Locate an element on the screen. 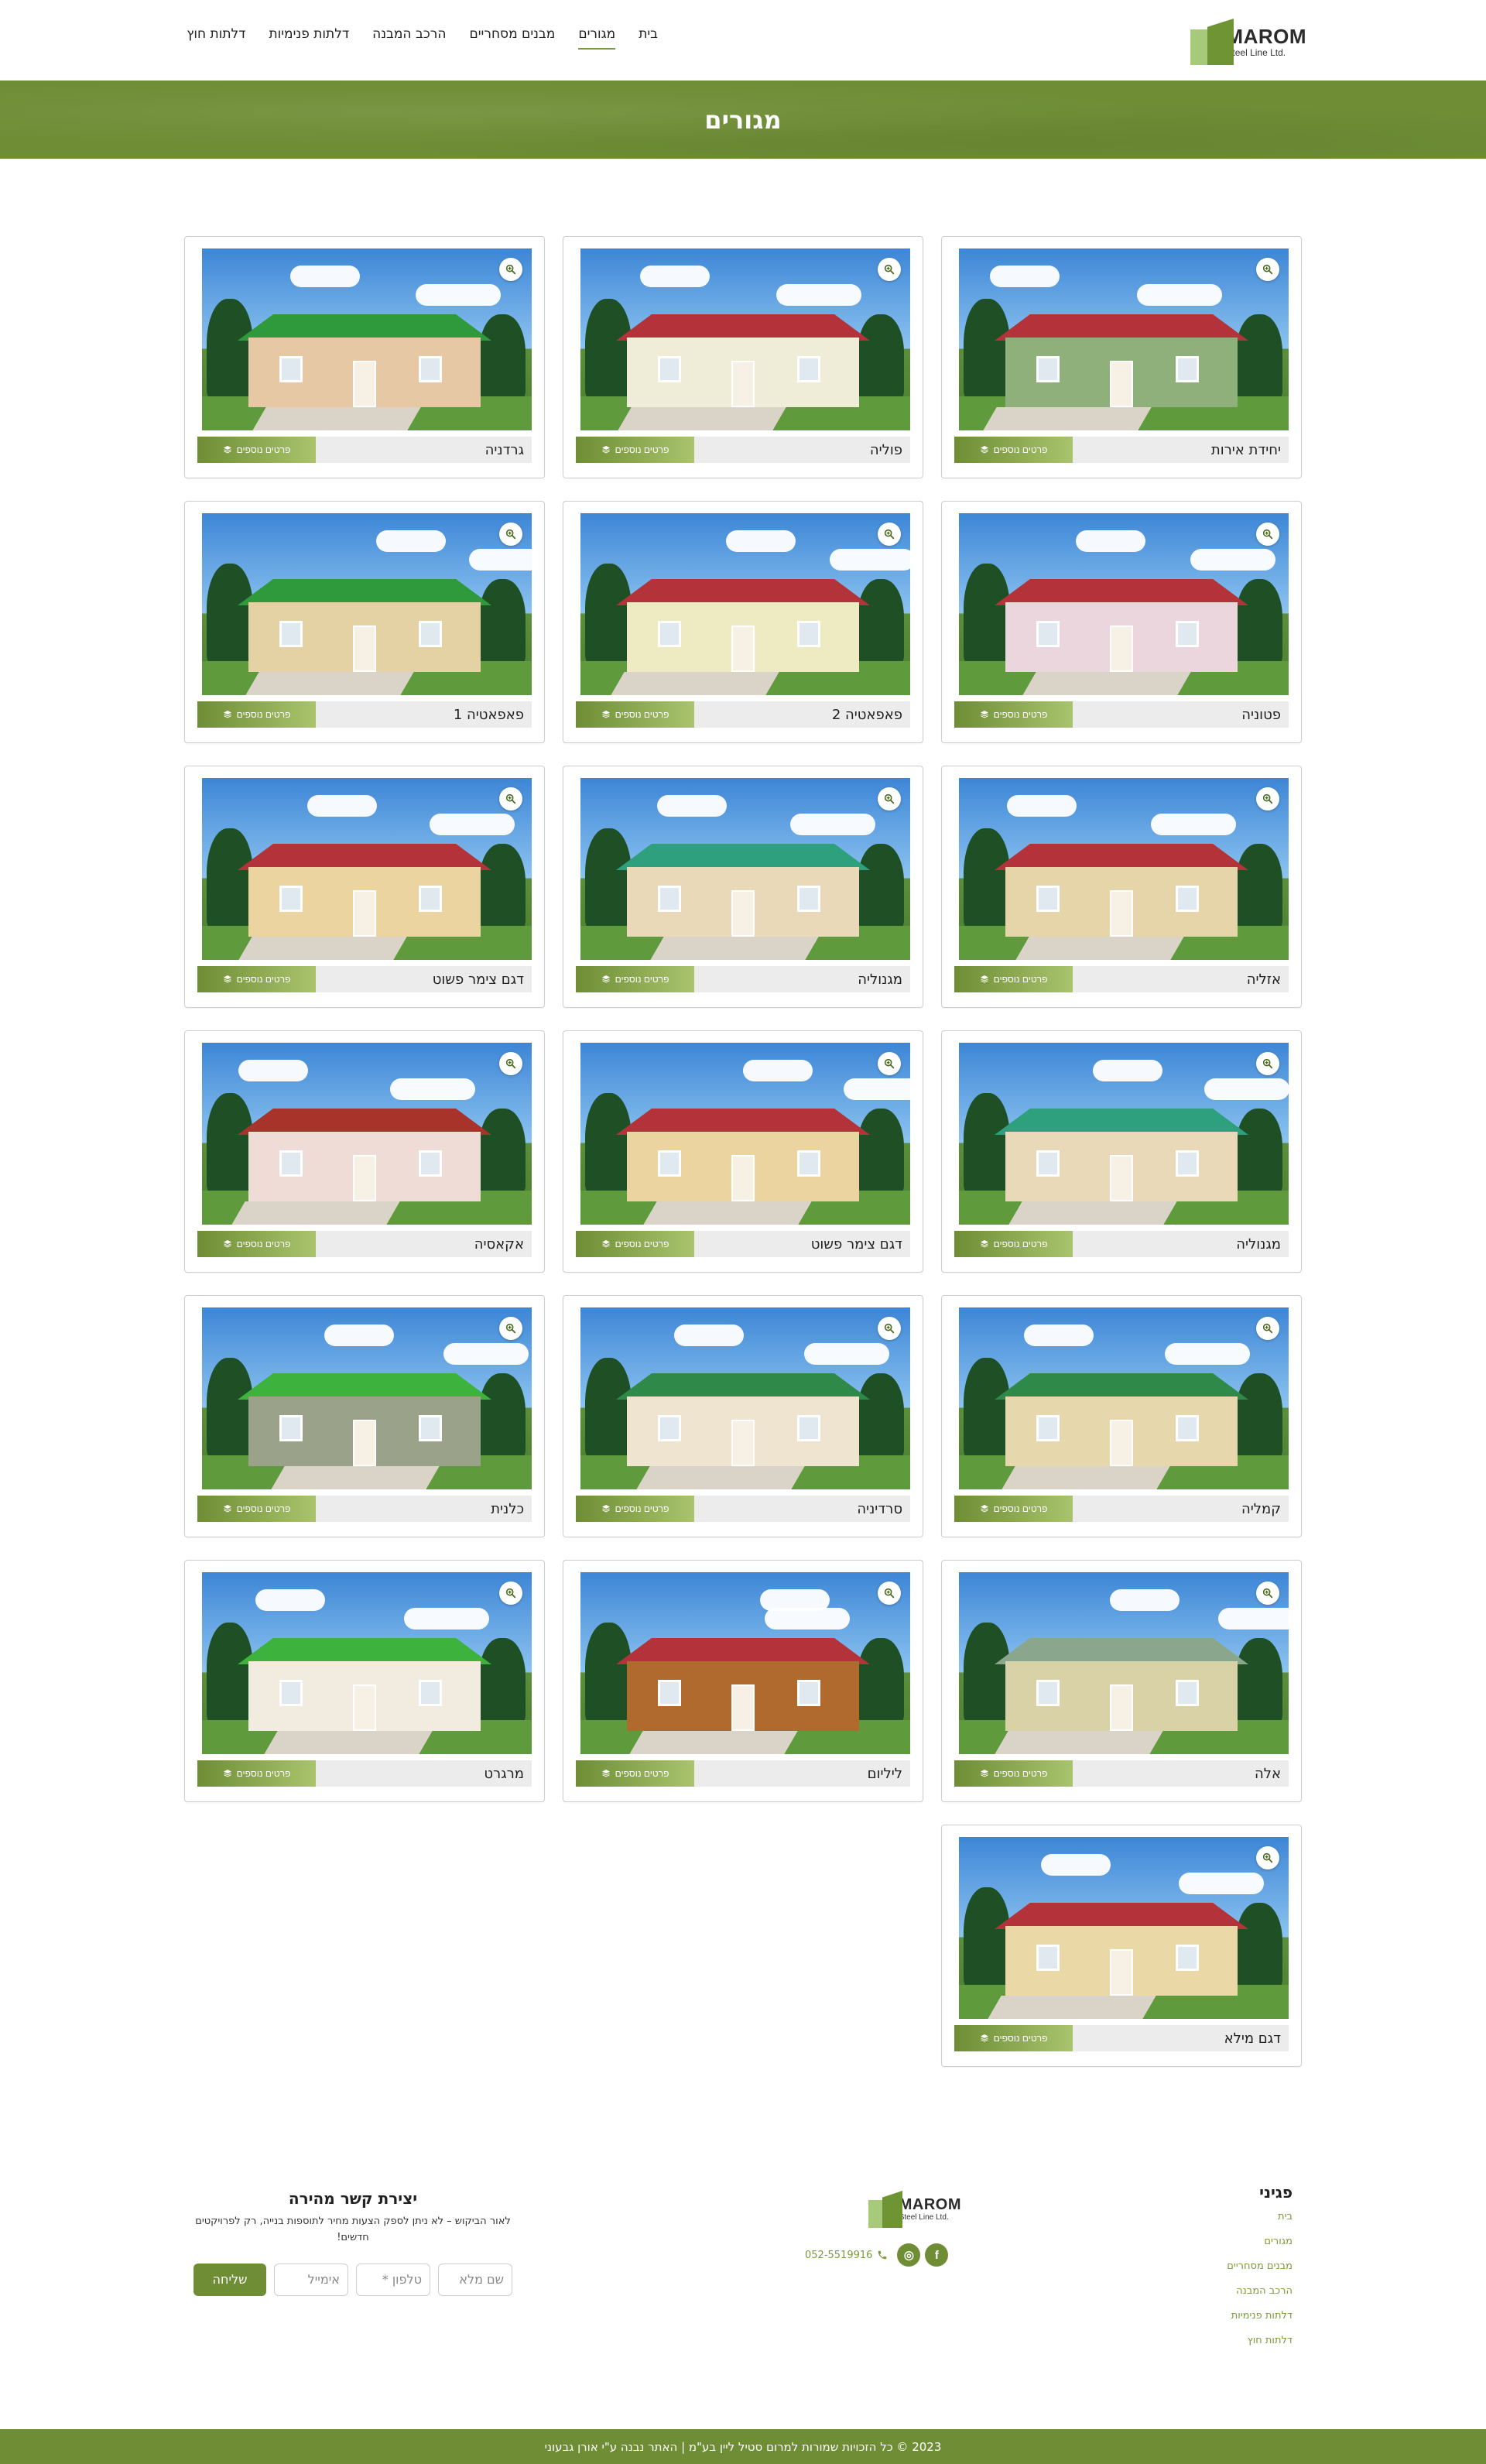 The height and width of the screenshot is (2464, 1486). layers-icon is located at coordinates (227, 1508).